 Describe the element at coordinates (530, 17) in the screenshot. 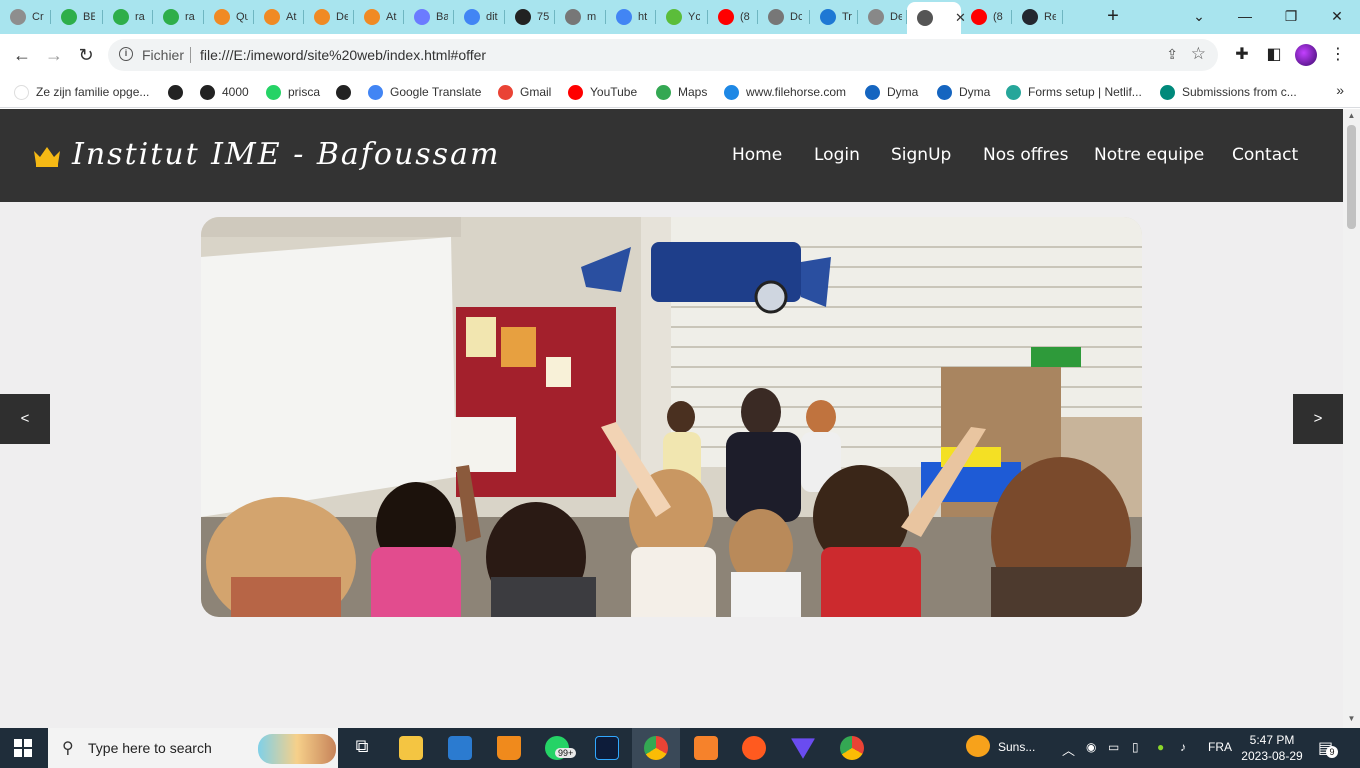

I see `browser-tab: 75` at that location.